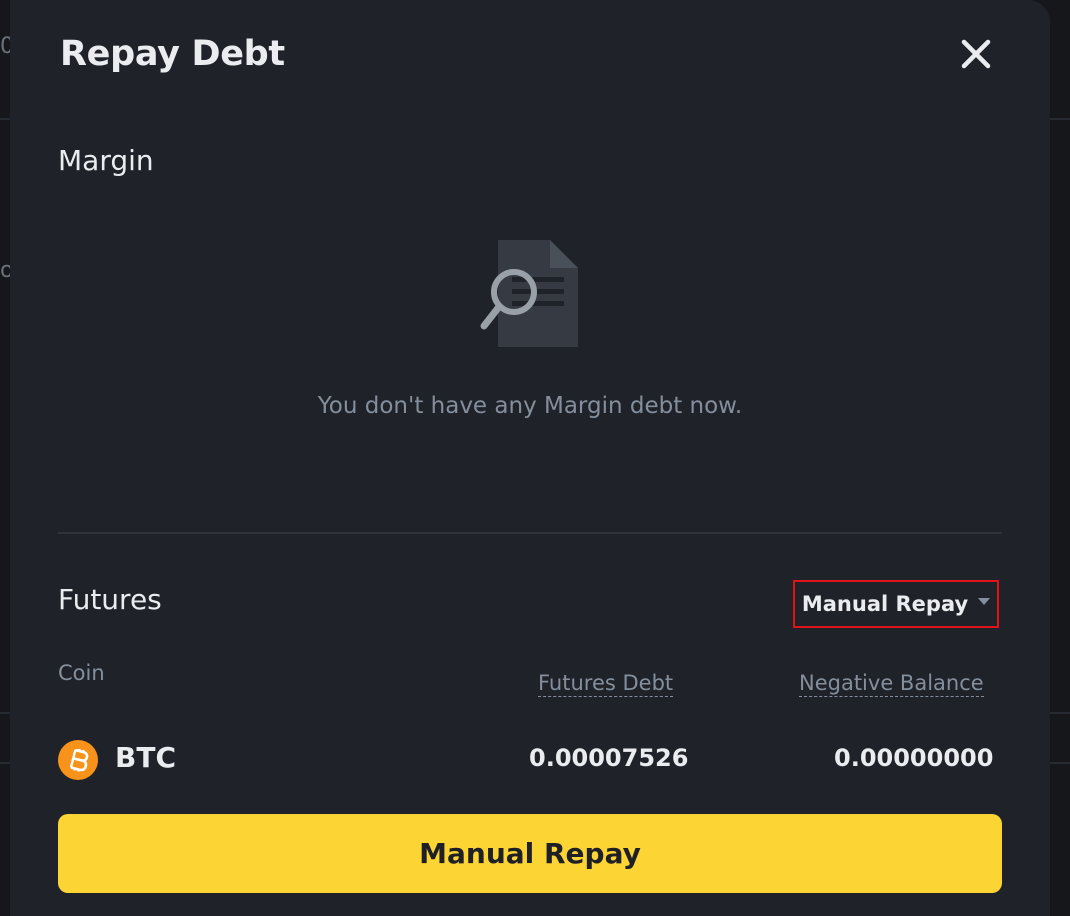 The width and height of the screenshot is (1070, 916). What do you see at coordinates (106, 160) in the screenshot?
I see `margin-section-label: Margin` at bounding box center [106, 160].